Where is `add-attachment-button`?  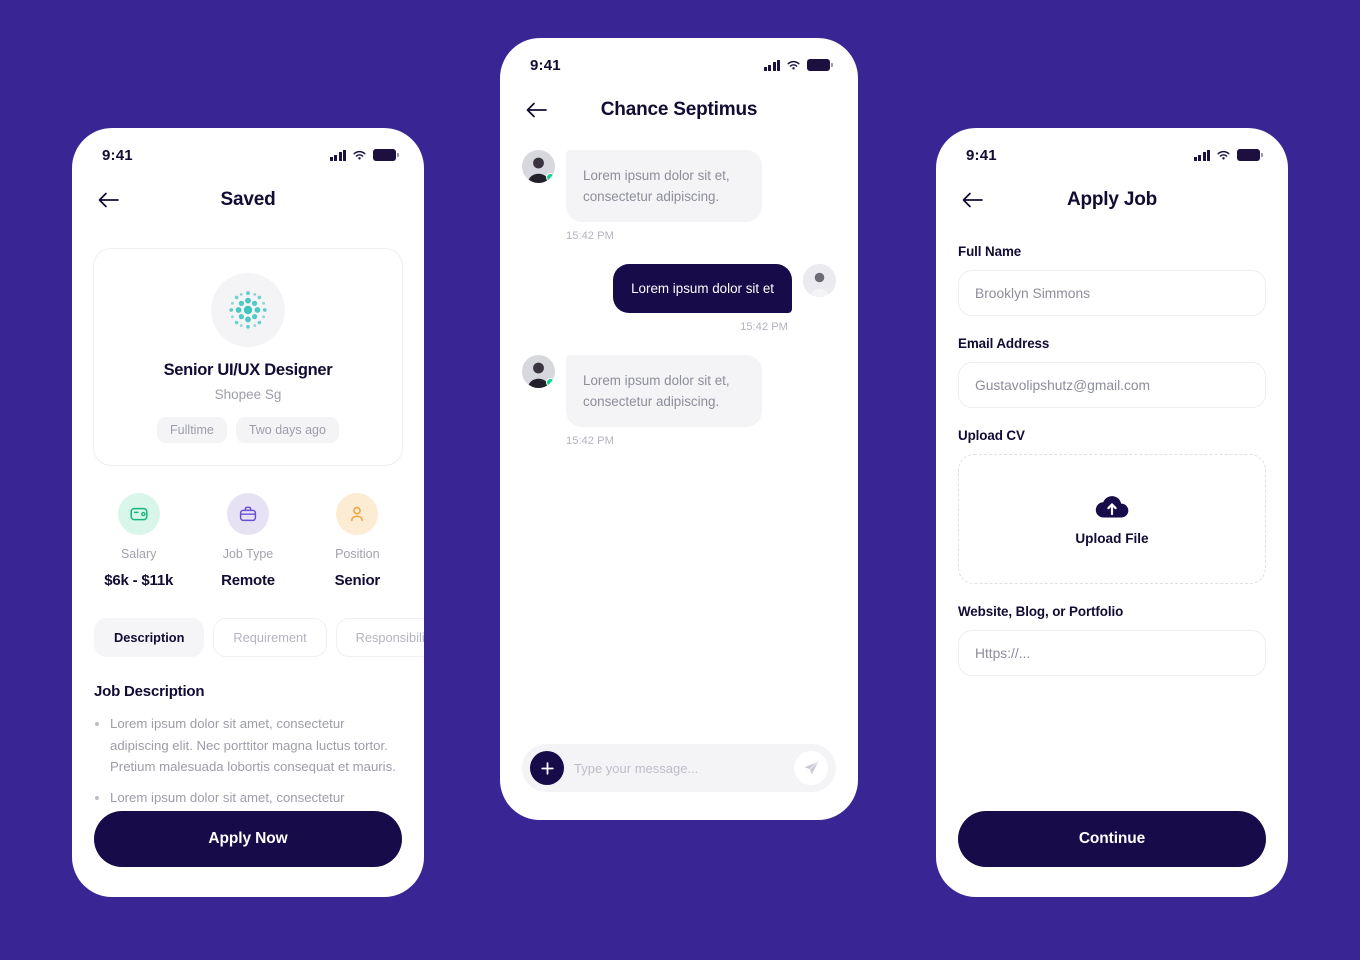 add-attachment-button is located at coordinates (547, 768).